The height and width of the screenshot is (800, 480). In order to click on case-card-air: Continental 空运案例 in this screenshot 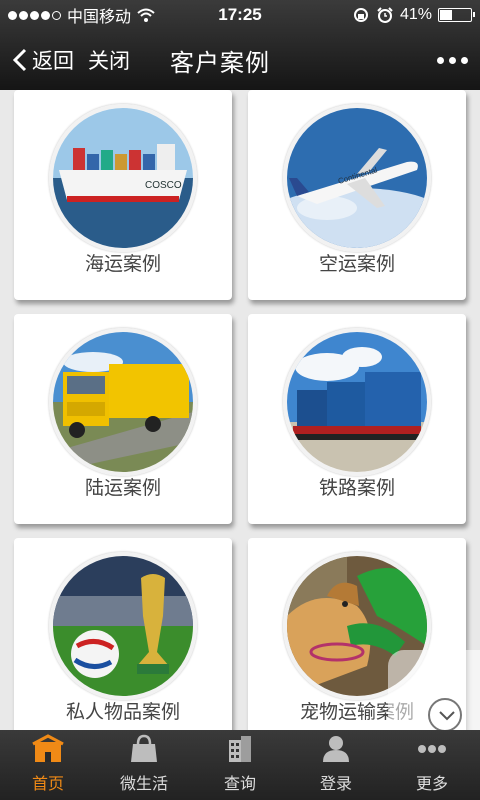, I will do `click(357, 195)`.